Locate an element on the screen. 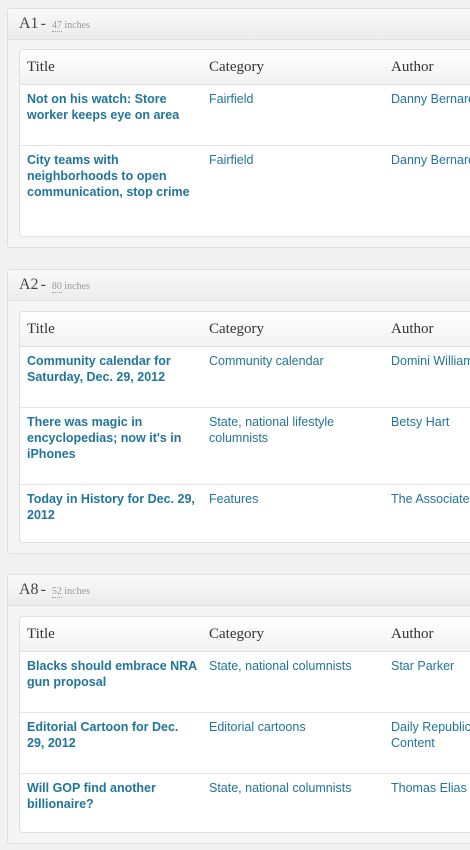 The width and height of the screenshot is (470, 850). story-title-link: Blacks should embrace NRA gun proposal is located at coordinates (112, 674).